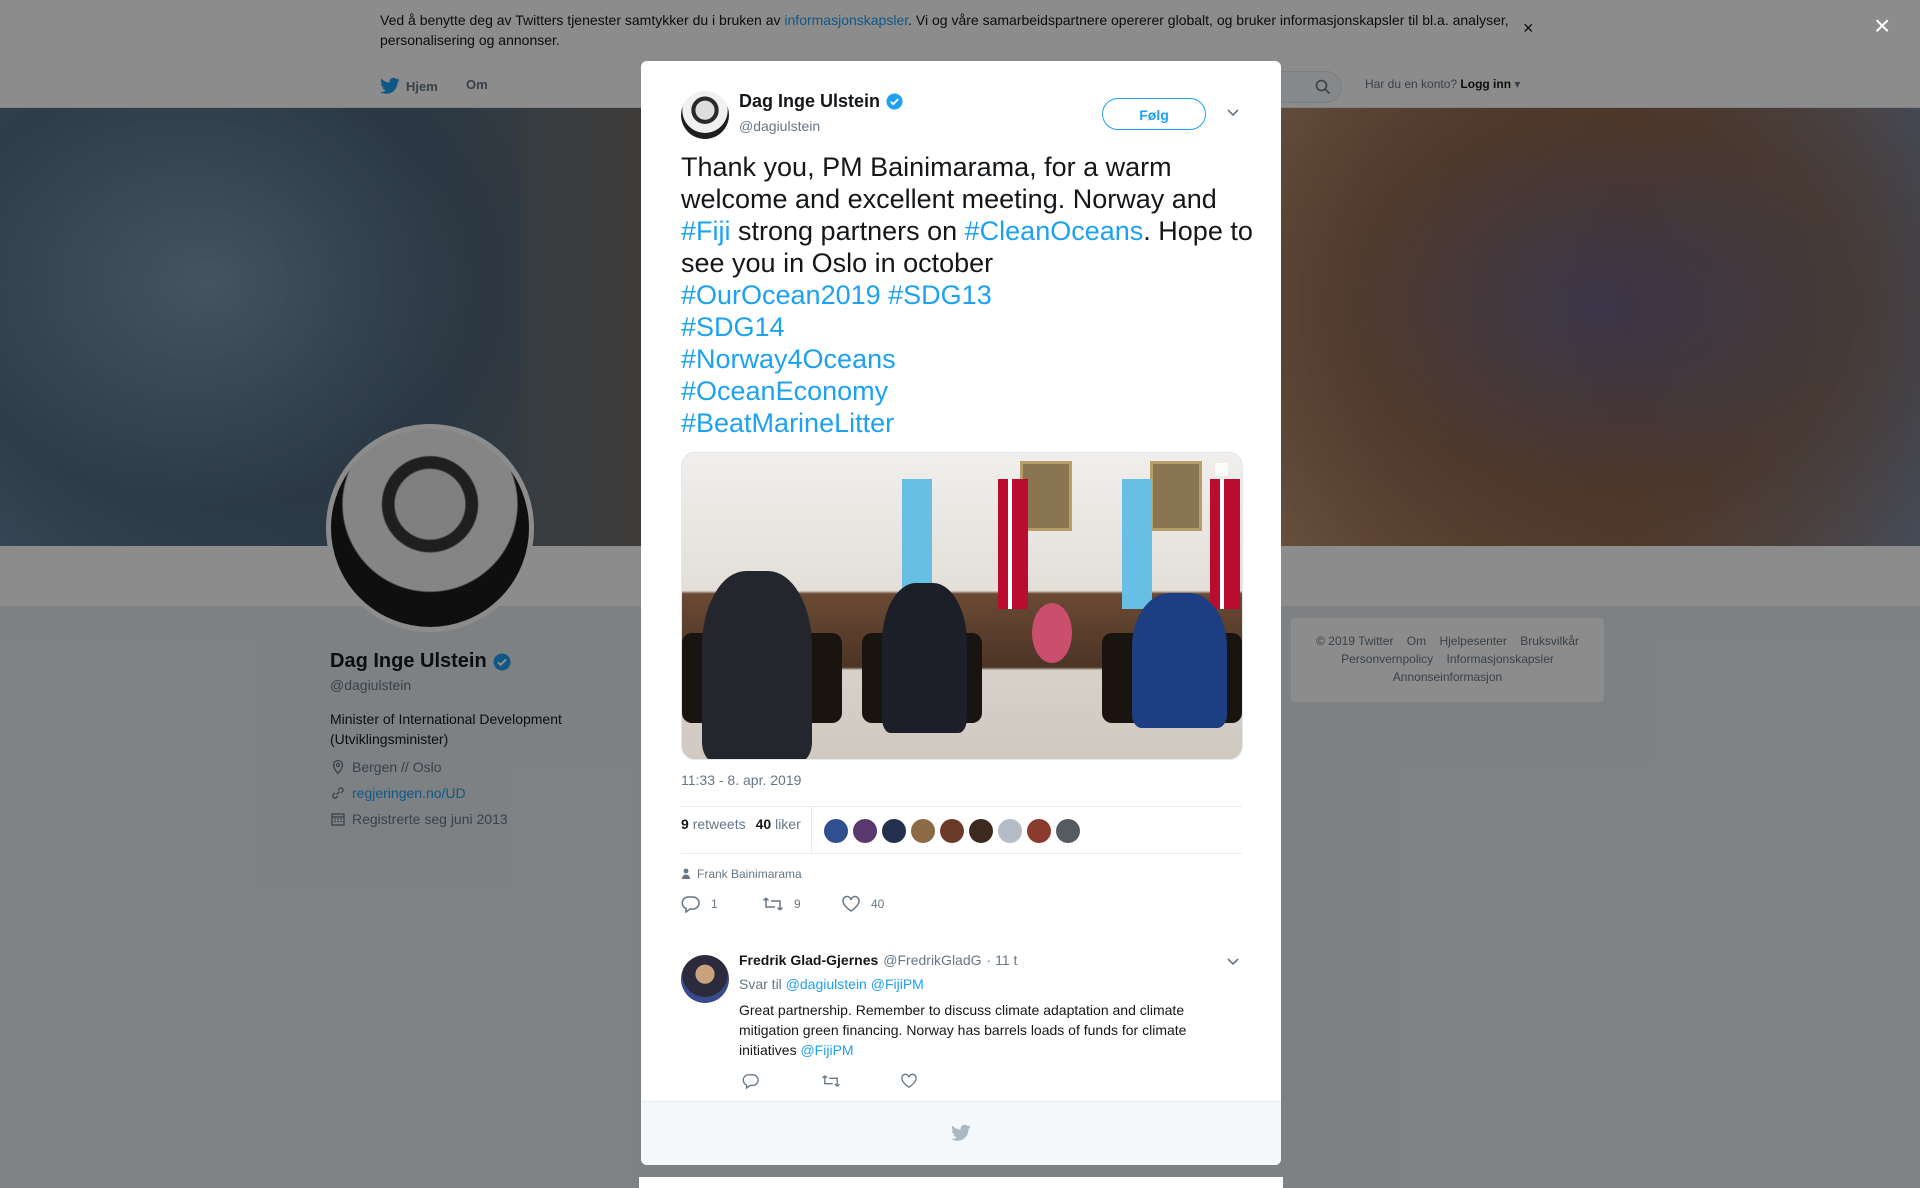 This screenshot has width=1920, height=1188. What do you see at coordinates (733, 327) in the screenshot?
I see `hashtag-link: #SDG14` at bounding box center [733, 327].